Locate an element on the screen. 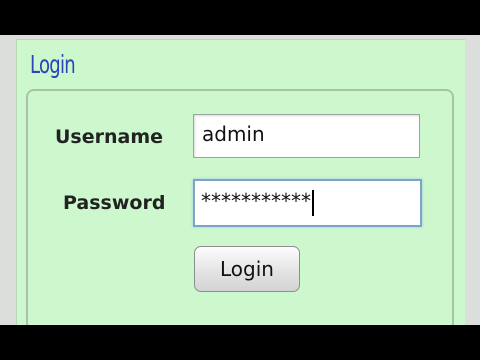 The image size is (480, 360). text-caret is located at coordinates (313, 202).